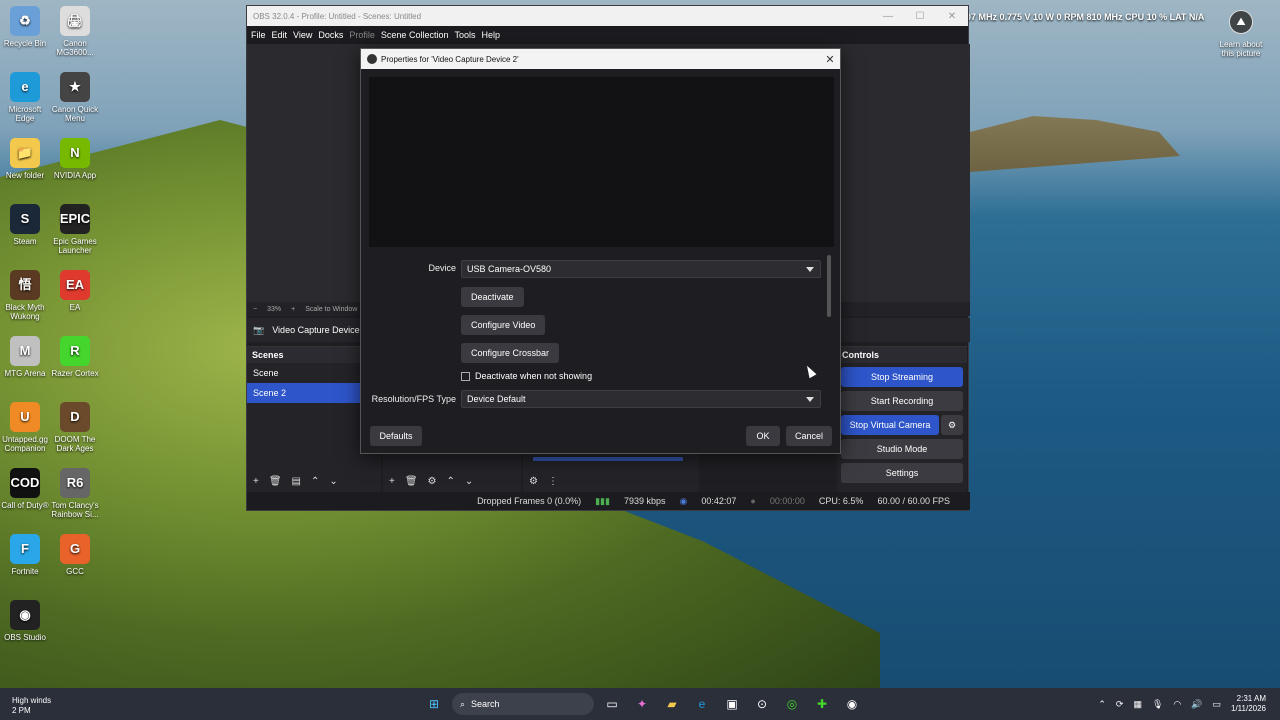 The width and height of the screenshot is (1280, 720). I want to click on cancel-button: Cancel, so click(809, 436).